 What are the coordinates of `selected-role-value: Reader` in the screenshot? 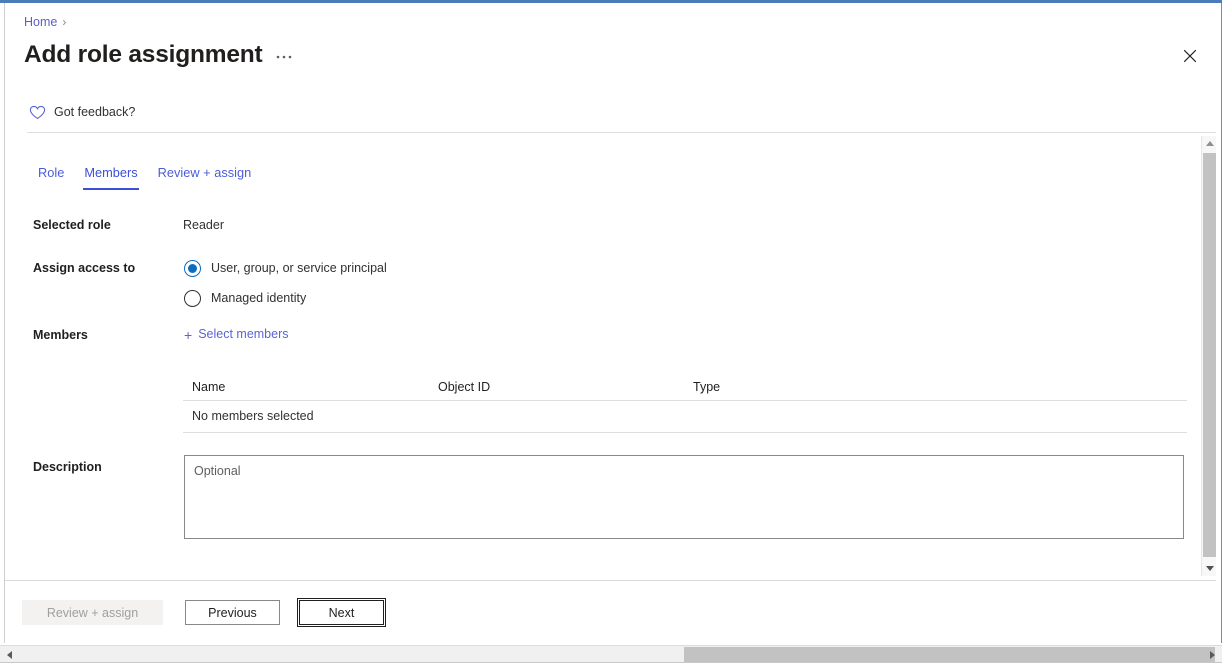 It's located at (203, 225).